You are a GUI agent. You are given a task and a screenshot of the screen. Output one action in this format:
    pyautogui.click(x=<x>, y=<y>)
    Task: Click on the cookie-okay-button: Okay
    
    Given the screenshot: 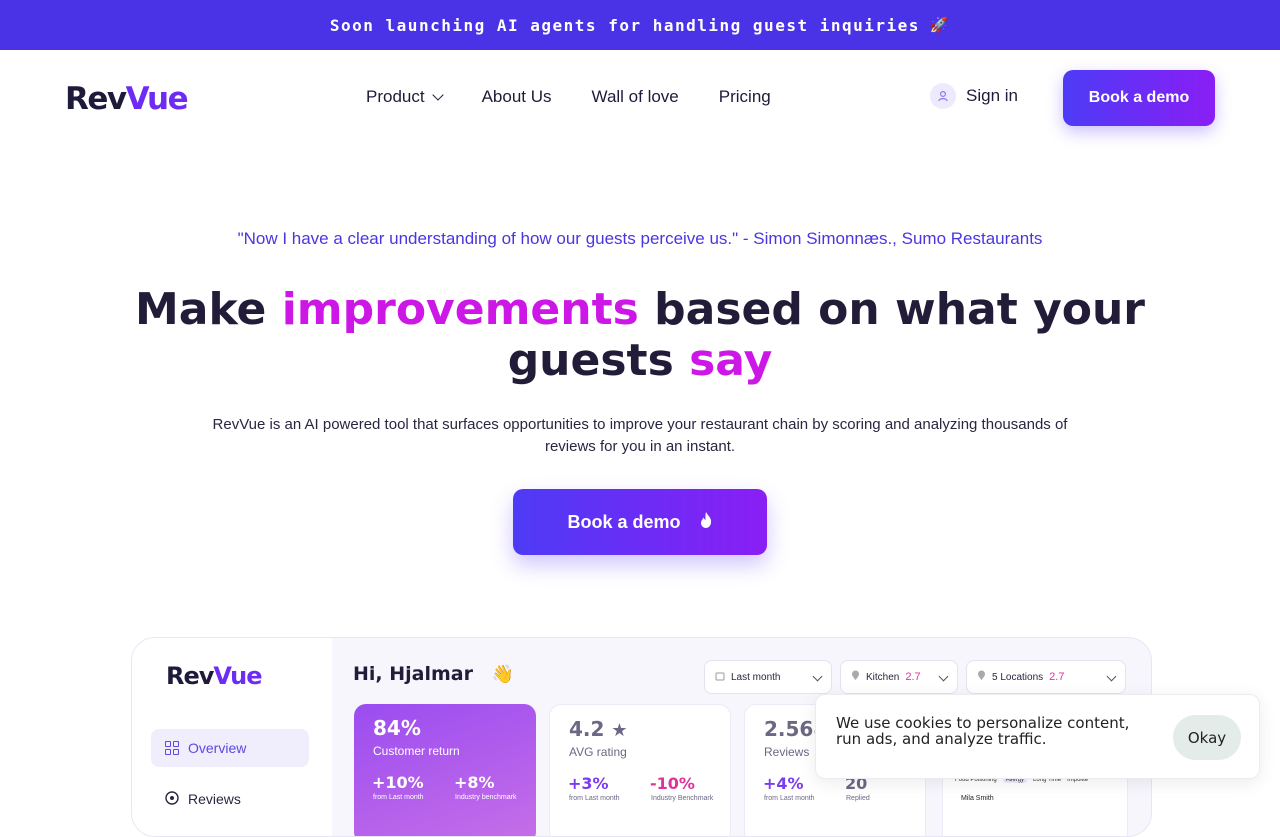 What is the action you would take?
    pyautogui.click(x=1207, y=737)
    